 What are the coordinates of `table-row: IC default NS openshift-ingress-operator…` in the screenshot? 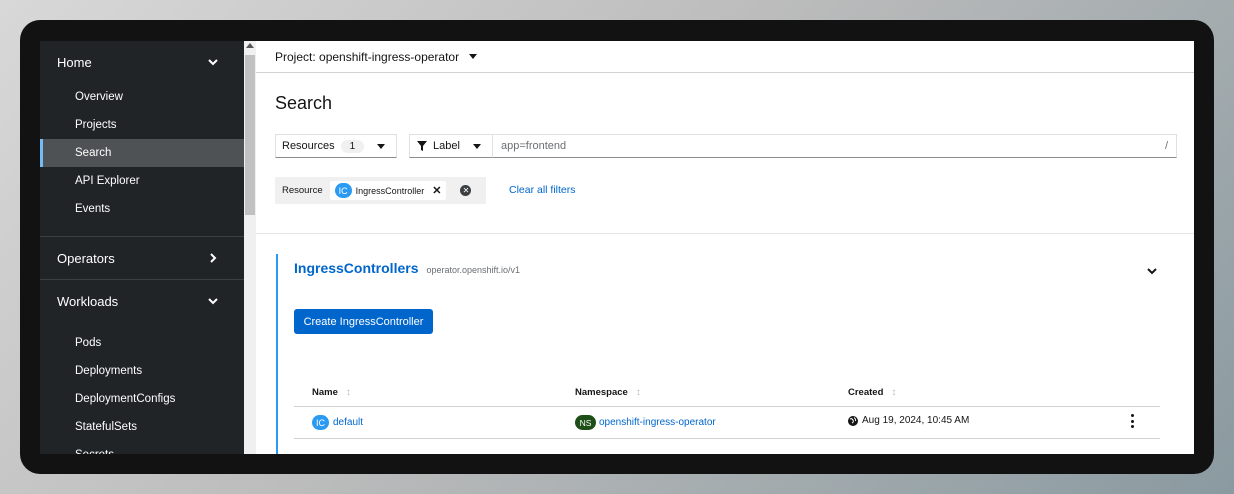 It's located at (727, 423).